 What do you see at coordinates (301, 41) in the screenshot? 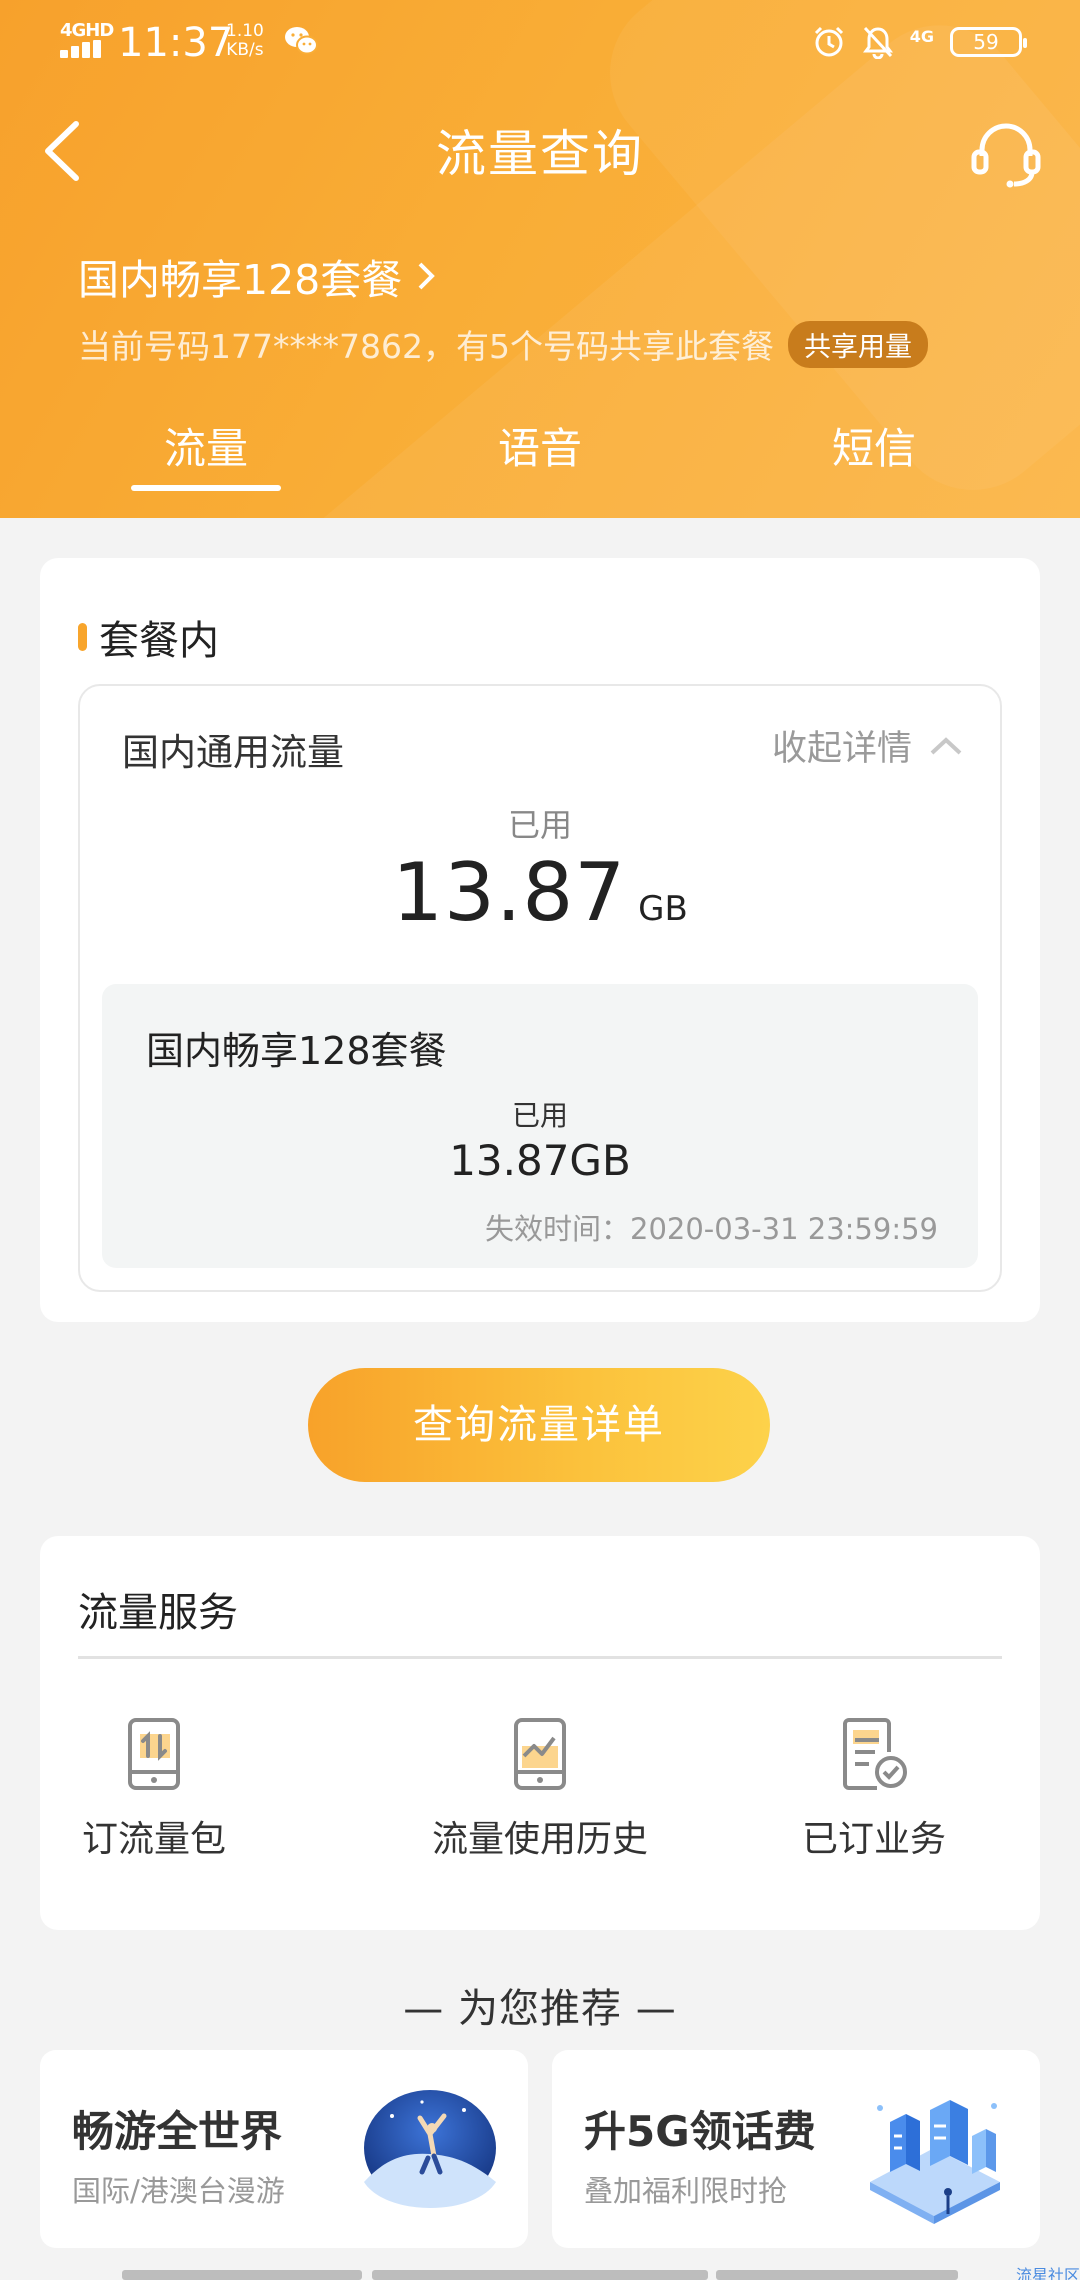
I see `wechat-icon` at bounding box center [301, 41].